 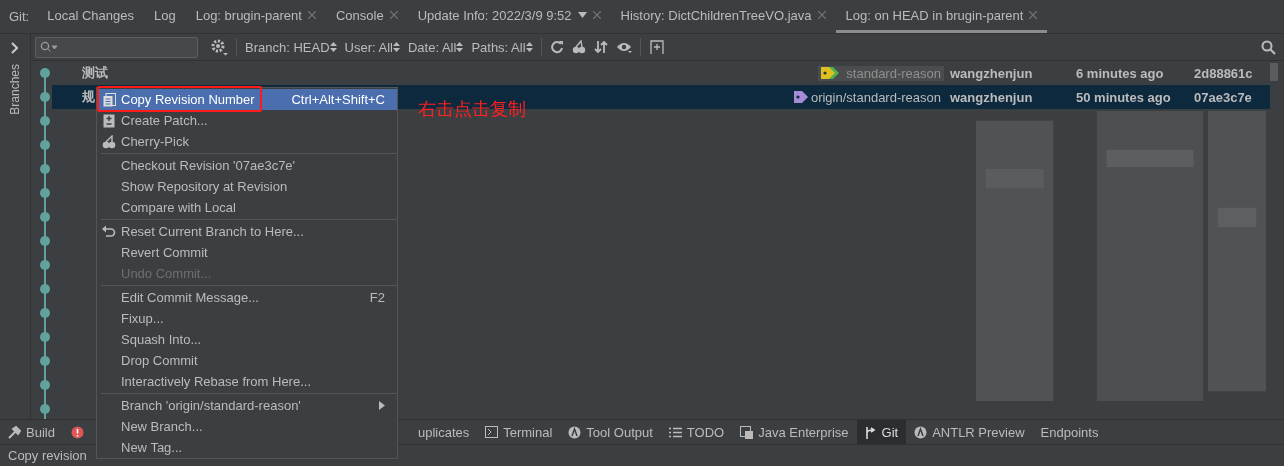 I want to click on copy-icon, so click(x=109, y=99).